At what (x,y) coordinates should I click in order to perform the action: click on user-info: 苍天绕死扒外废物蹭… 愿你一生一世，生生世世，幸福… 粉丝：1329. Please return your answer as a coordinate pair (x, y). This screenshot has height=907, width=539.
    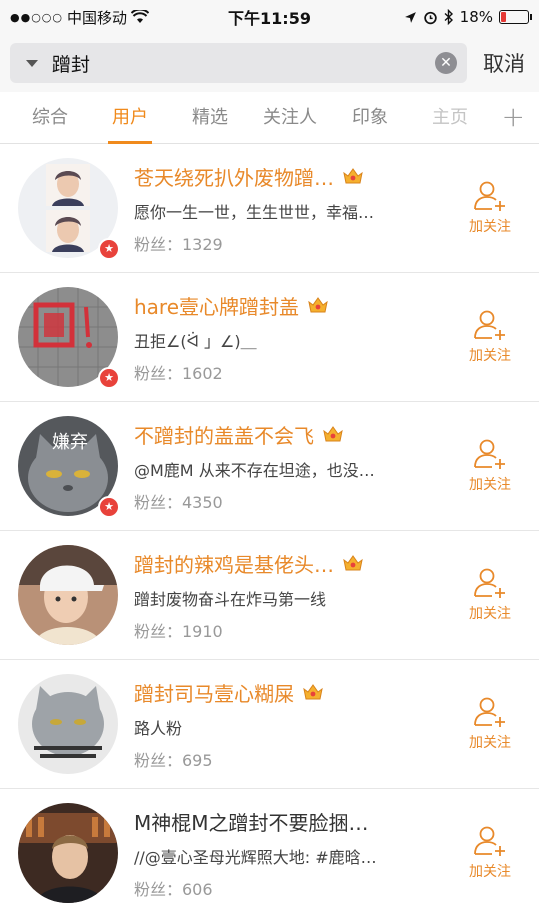
    Looking at the image, I should click on (289, 208).